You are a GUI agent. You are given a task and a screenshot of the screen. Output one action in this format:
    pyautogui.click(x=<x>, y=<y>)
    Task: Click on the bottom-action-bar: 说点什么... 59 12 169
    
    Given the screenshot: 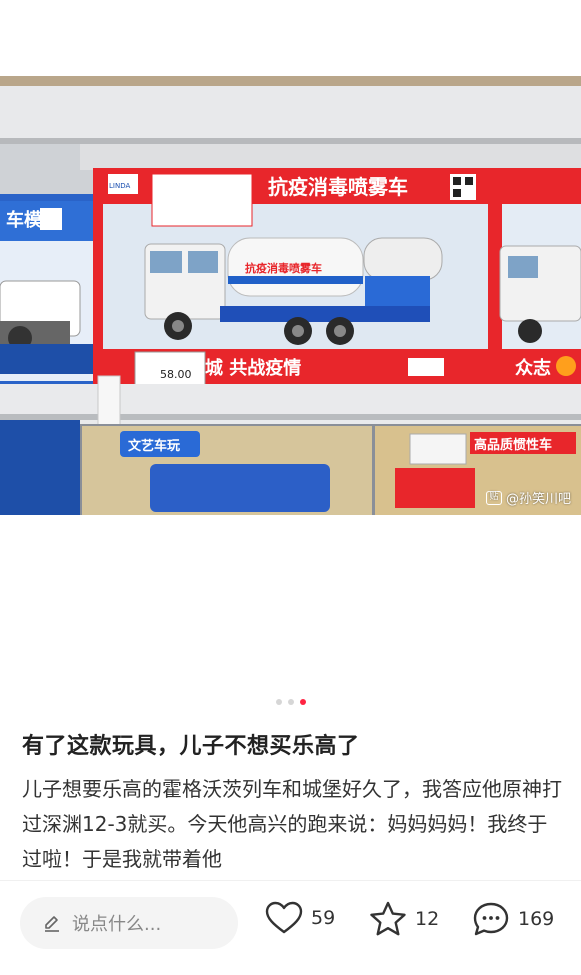 What is the action you would take?
    pyautogui.click(x=290, y=927)
    